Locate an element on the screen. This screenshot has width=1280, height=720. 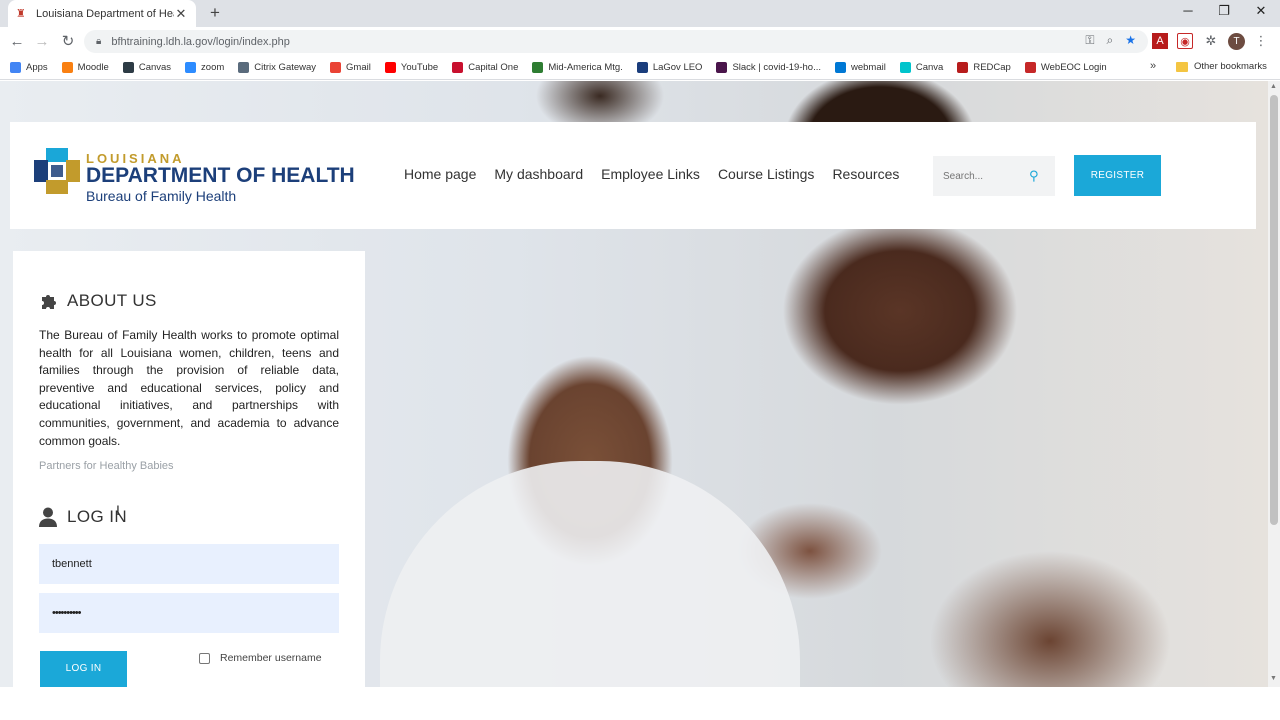
bookmark-item: Canvas is located at coordinates (146, 67).